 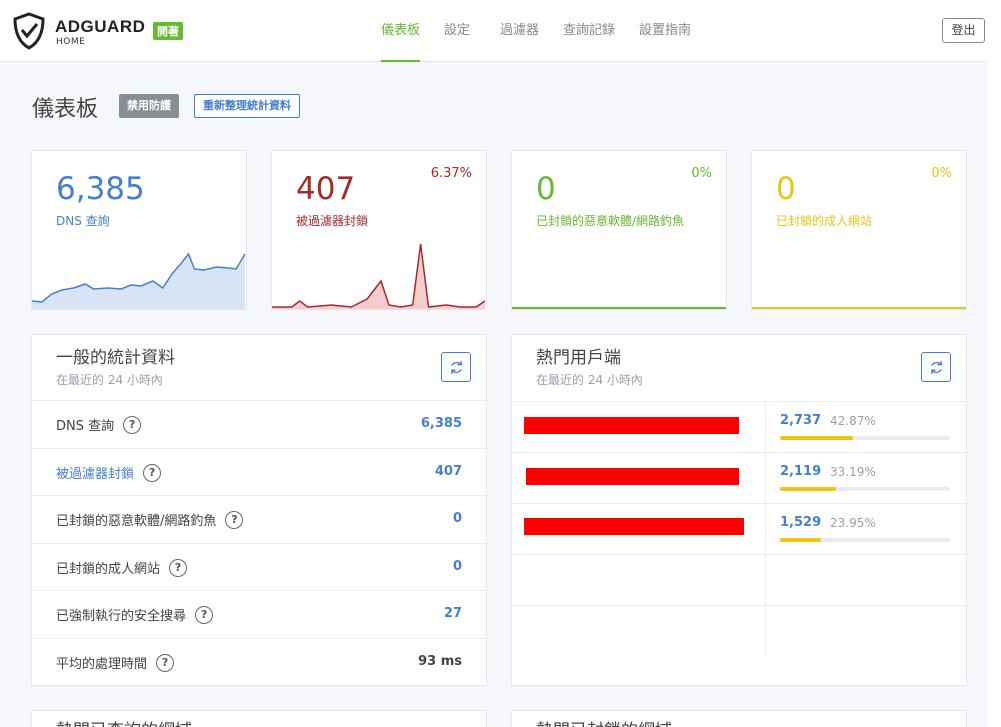 I want to click on stat-row-adult: 已封鎖的成人網站? 0, so click(x=259, y=567).